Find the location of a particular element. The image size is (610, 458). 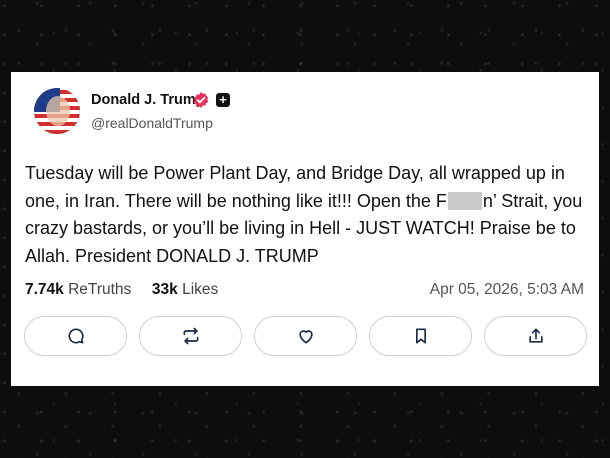

retruth-button is located at coordinates (190, 336).